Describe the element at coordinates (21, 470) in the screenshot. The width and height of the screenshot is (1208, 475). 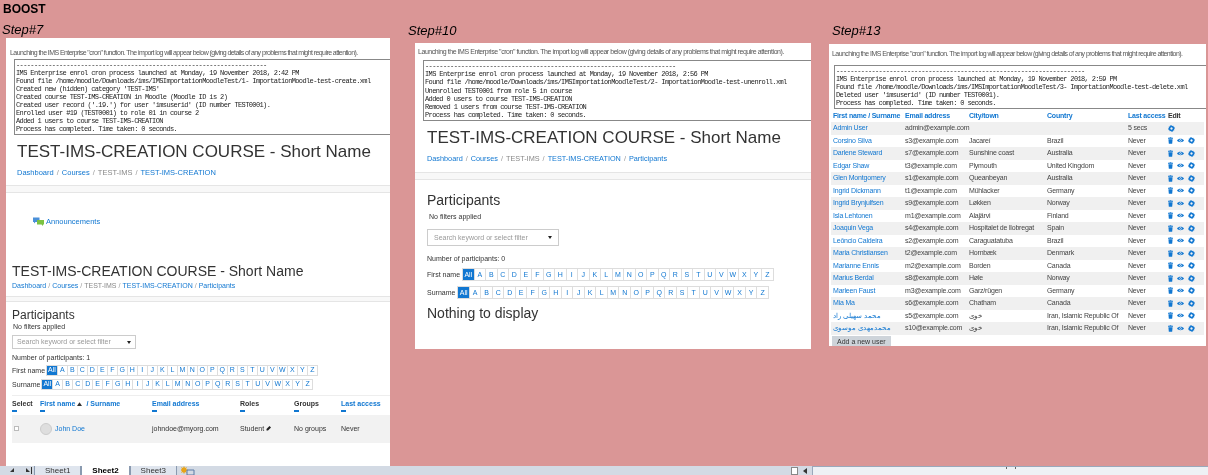
I see `sheet-navigation-icon` at that location.